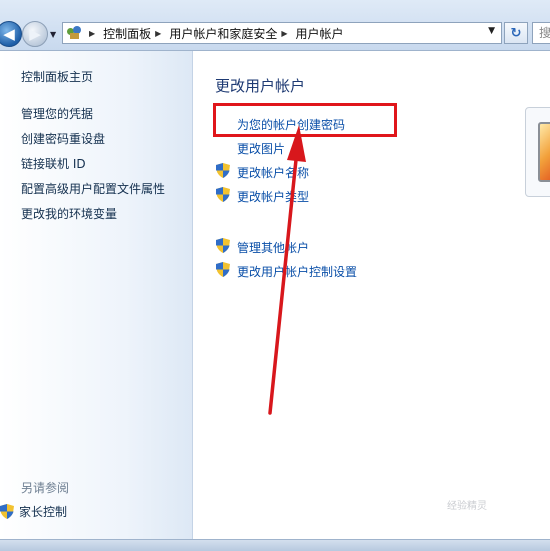 The height and width of the screenshot is (551, 550). Describe the element at coordinates (261, 148) in the screenshot. I see `change-picture-link: 更改图片` at that location.